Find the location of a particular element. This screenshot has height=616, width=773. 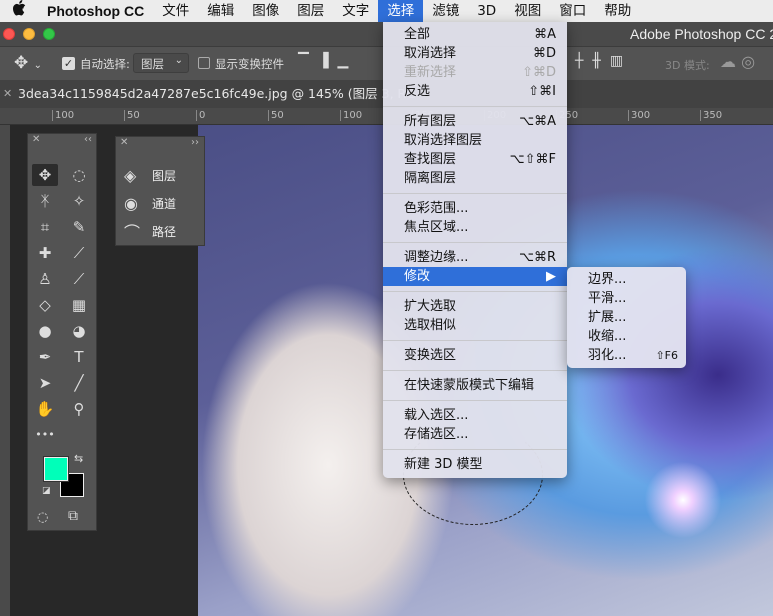

healing-tool-icon: ✚ is located at coordinates (45, 253).